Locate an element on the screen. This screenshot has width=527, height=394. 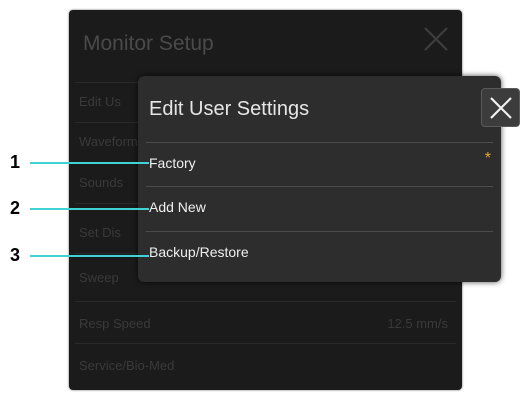
dialog-title: Edit User Settings is located at coordinates (229, 109).